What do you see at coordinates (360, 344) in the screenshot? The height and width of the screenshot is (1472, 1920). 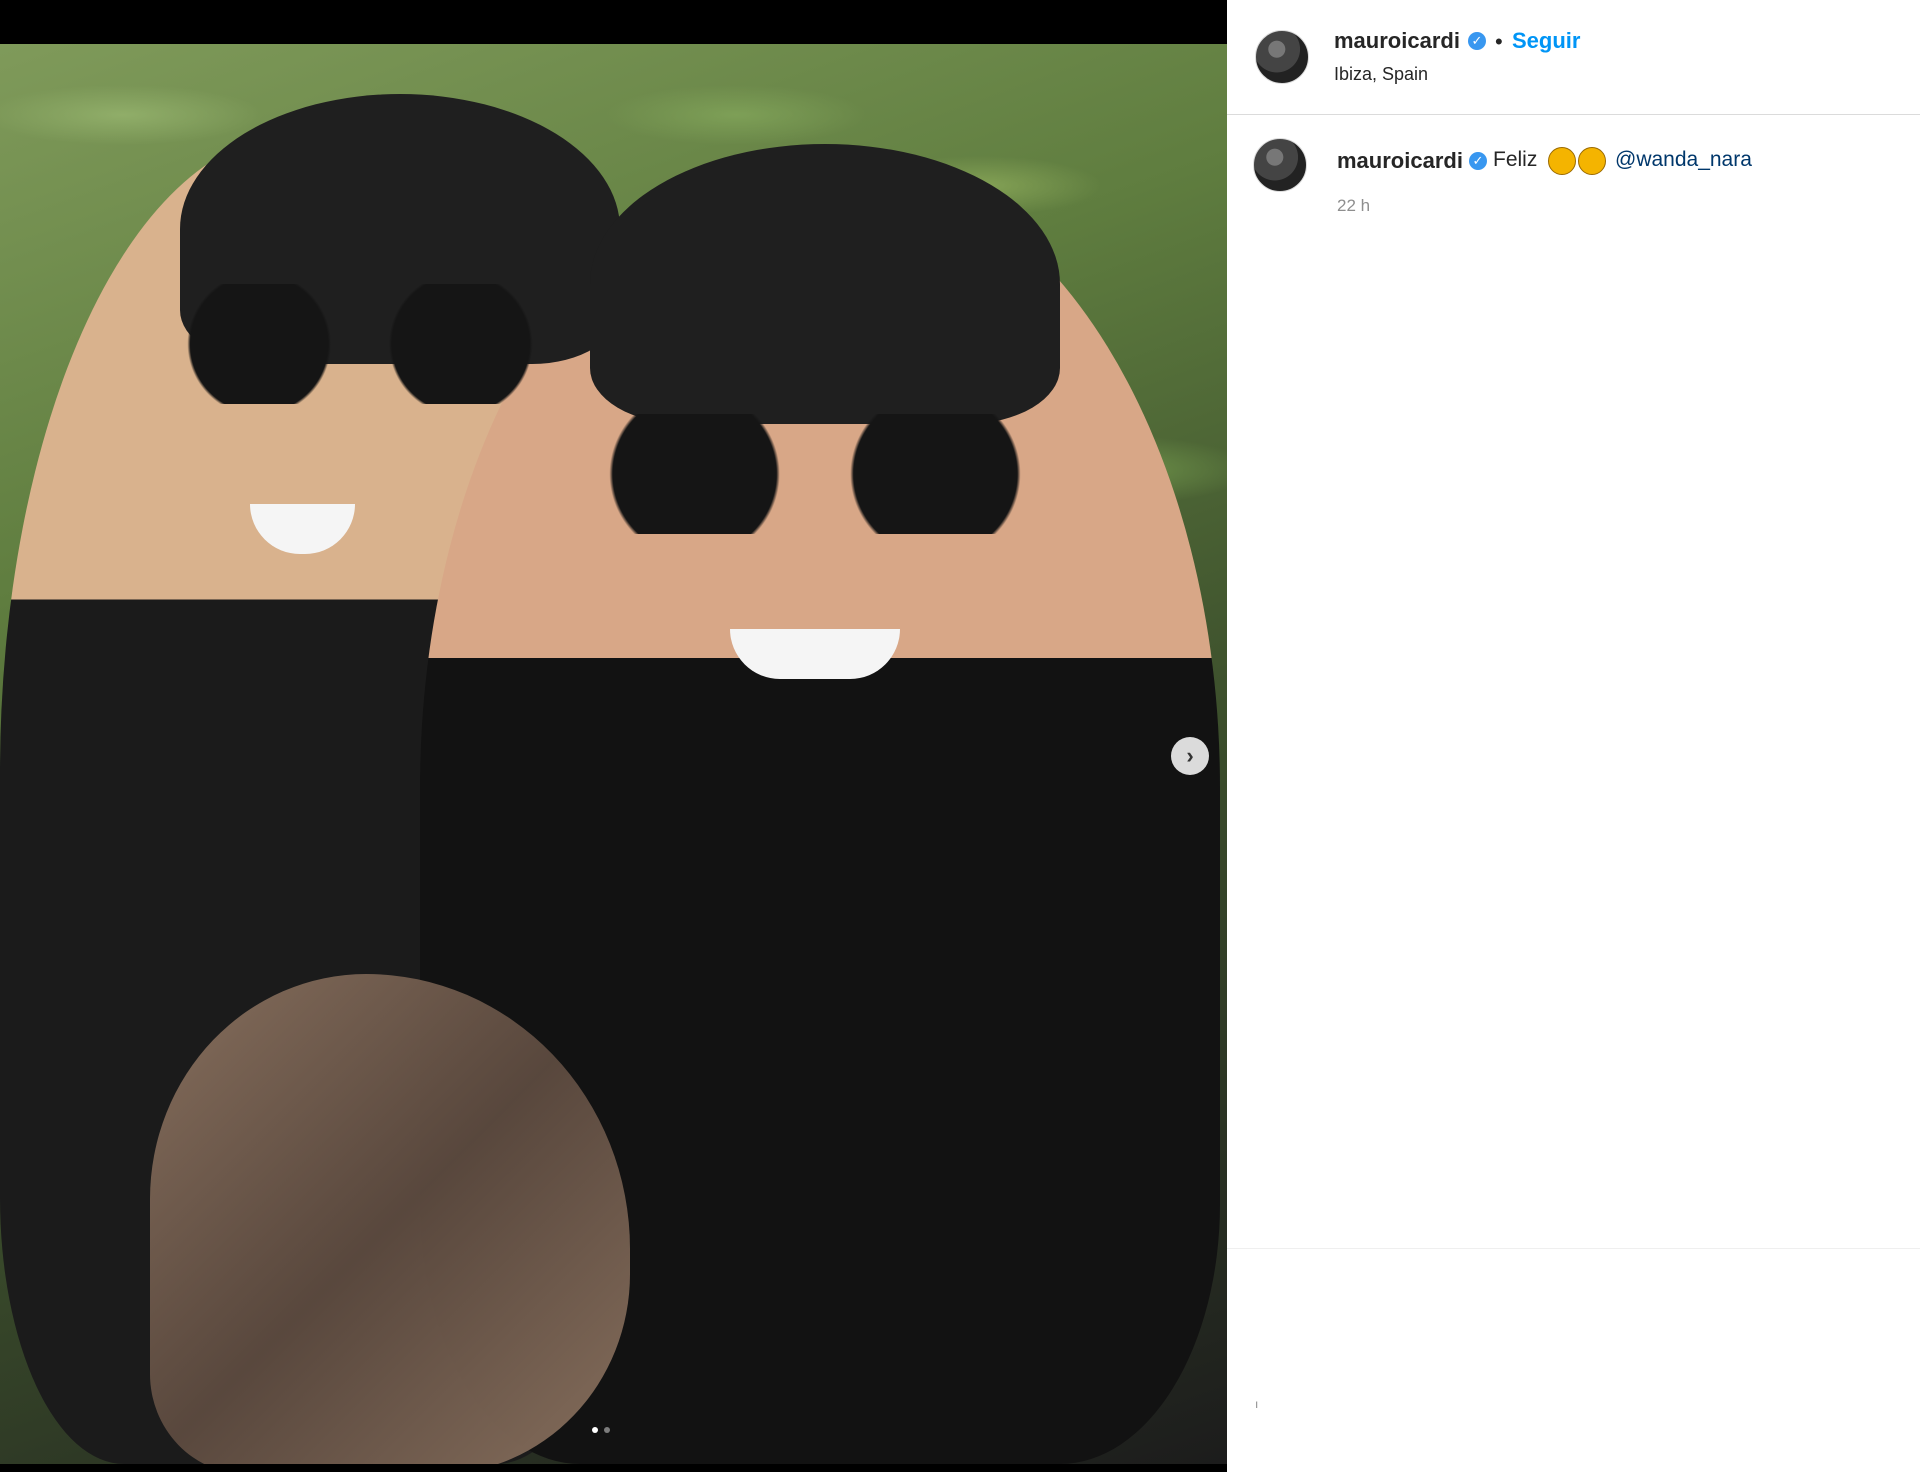 I see `left-sunglasses` at bounding box center [360, 344].